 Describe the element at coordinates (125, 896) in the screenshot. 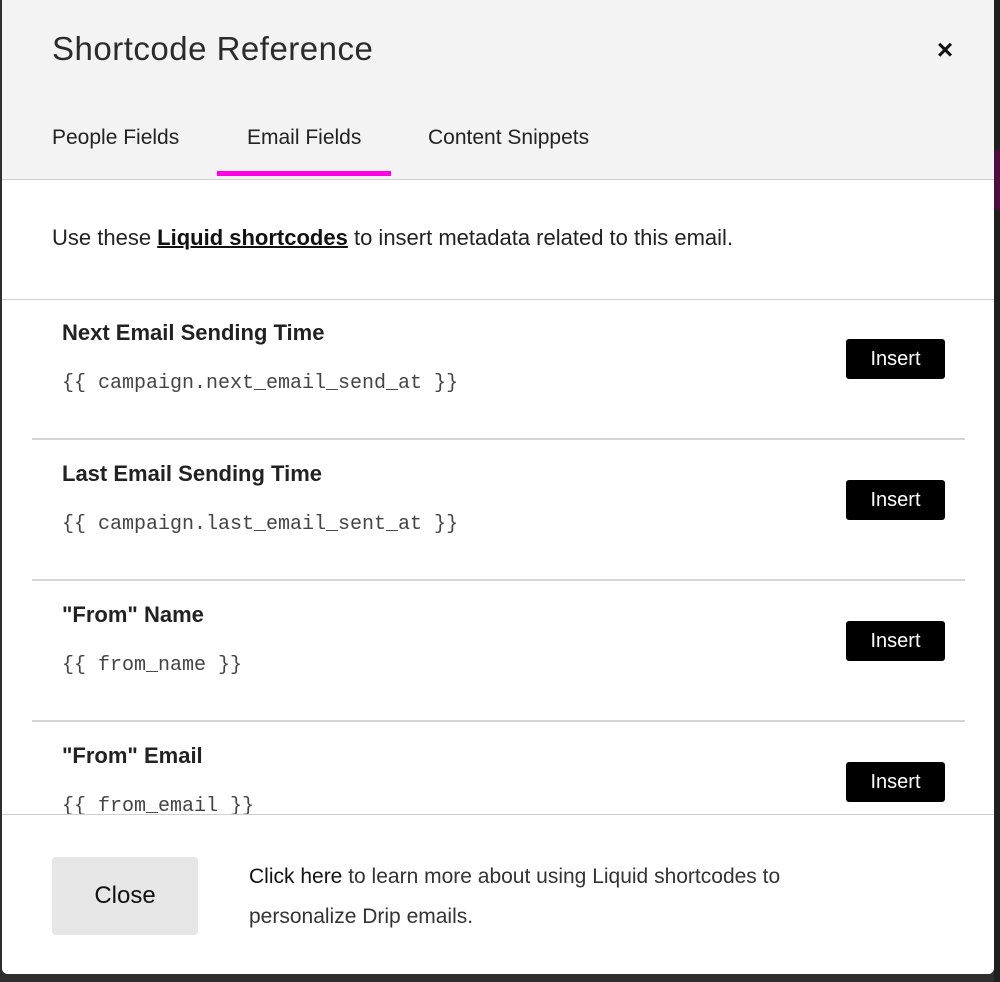

I see `close-button: Close` at that location.